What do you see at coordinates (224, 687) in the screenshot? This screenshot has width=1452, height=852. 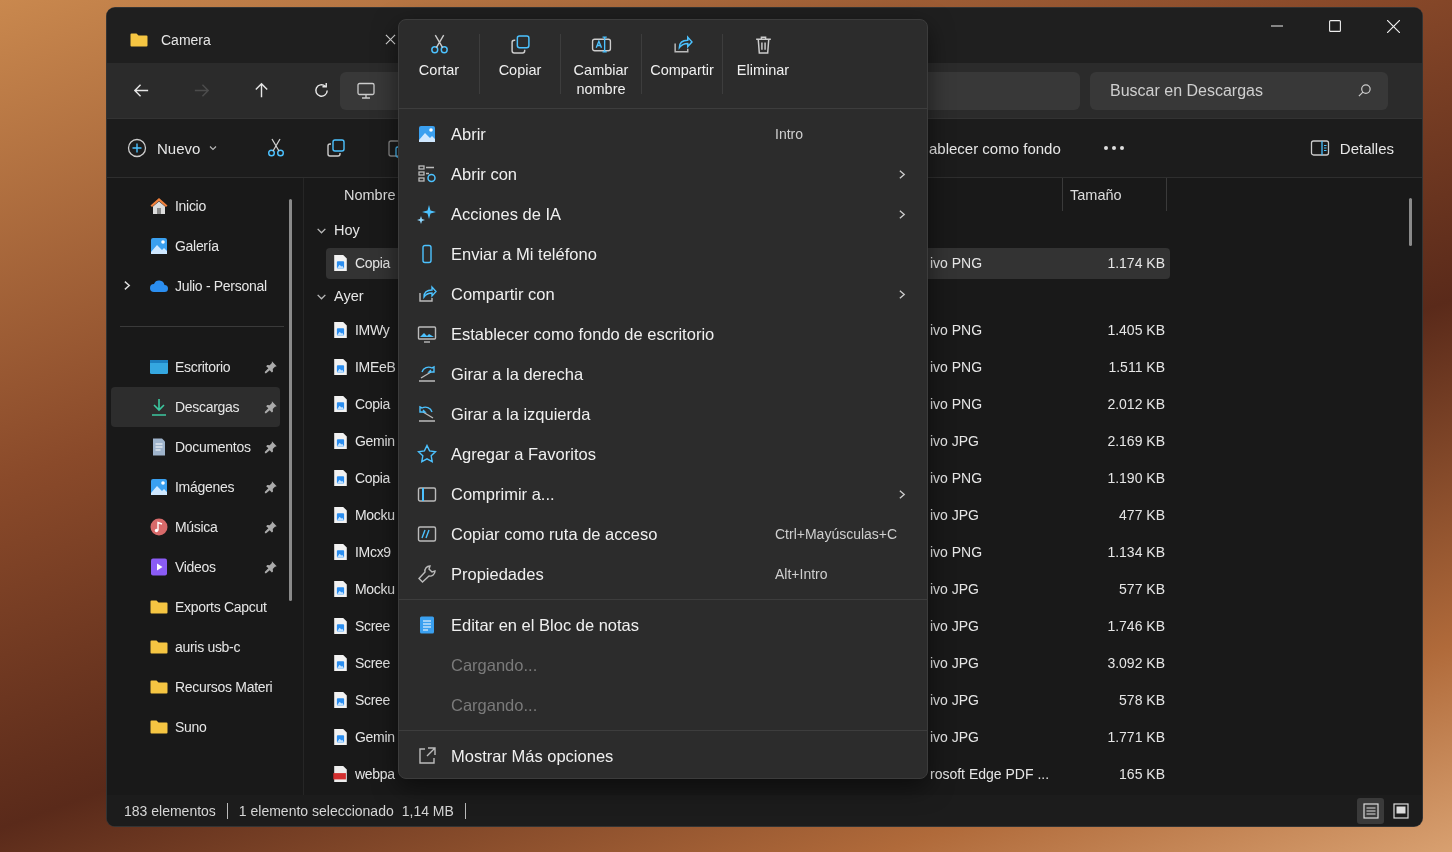 I see `sidebar-label: Recursos Materi` at bounding box center [224, 687].